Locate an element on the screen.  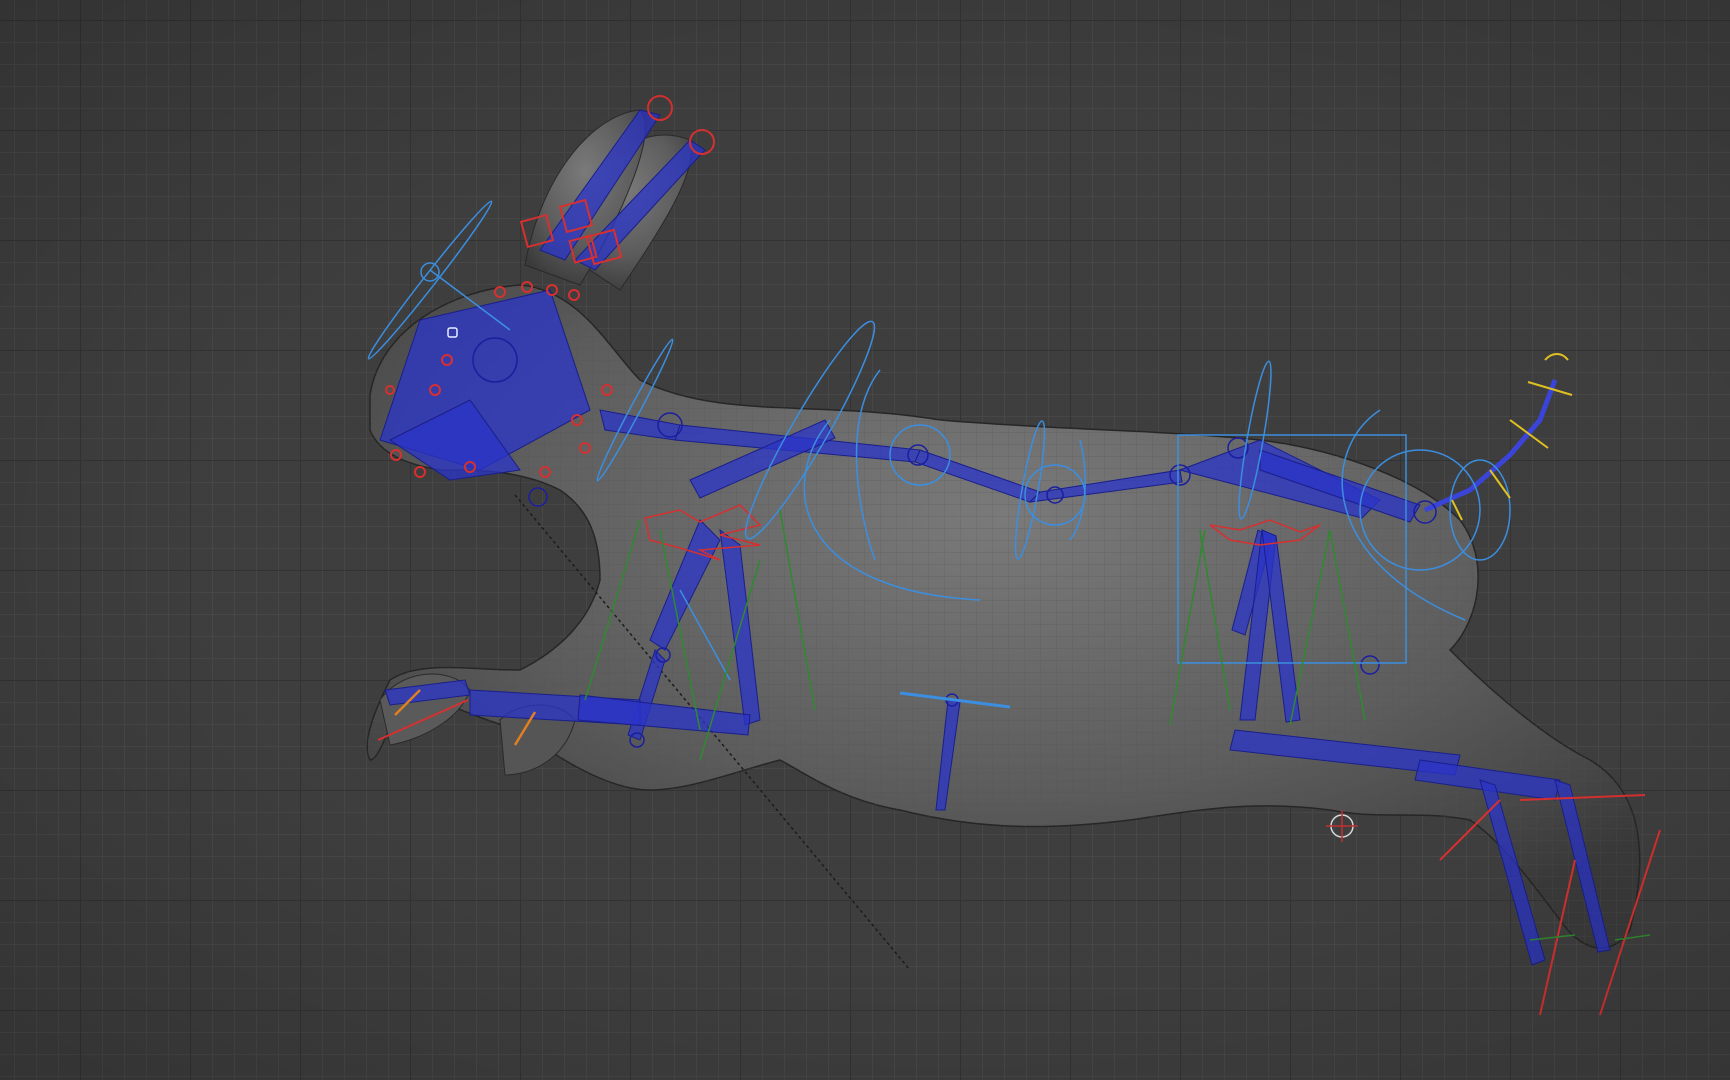
joint-jaw is located at coordinates (538, 497).